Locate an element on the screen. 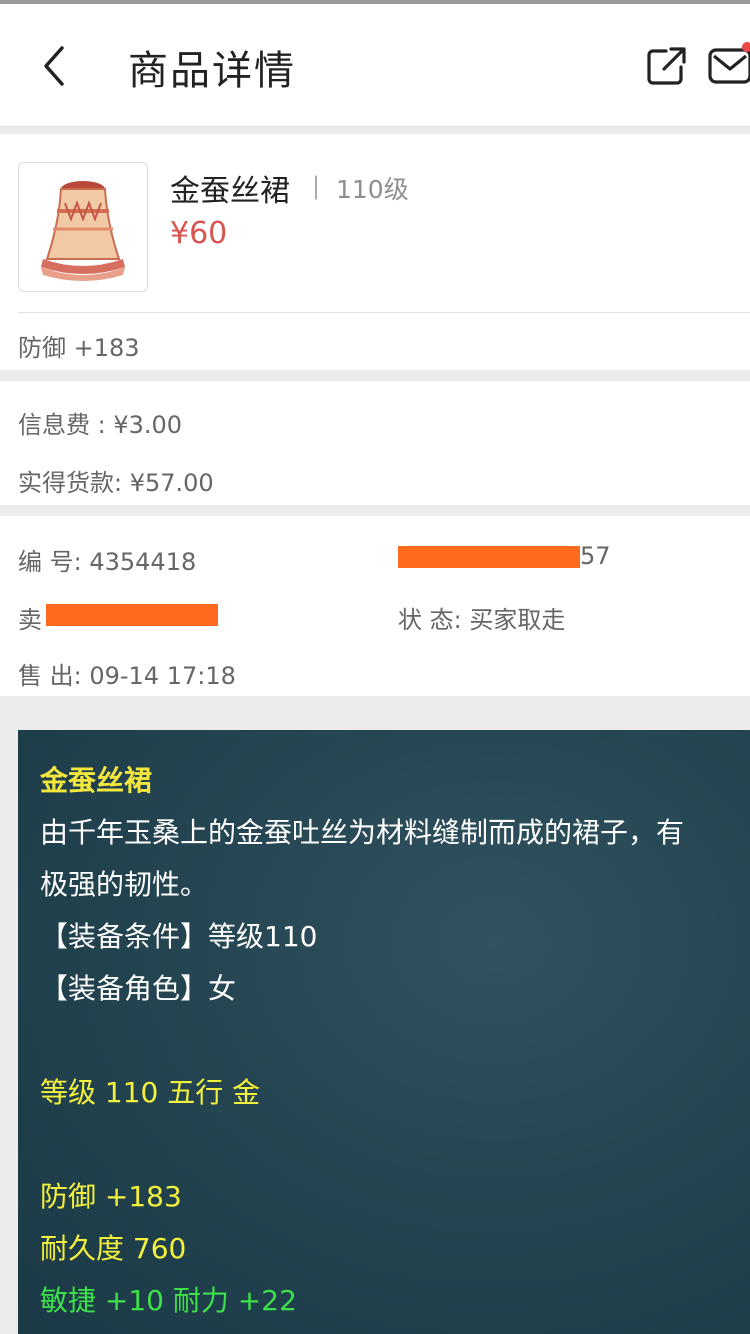  description-line: 极强的韧性。 is located at coordinates (124, 884).